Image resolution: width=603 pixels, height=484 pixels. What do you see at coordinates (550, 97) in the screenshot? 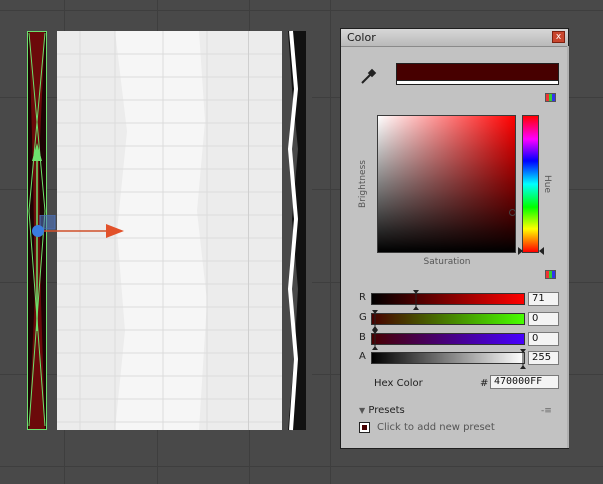
I see `color-mode-icon` at bounding box center [550, 97].